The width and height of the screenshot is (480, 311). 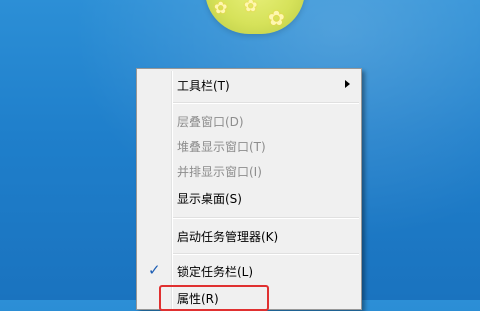 I want to click on menu-item-label: 并排显示窗口(I), so click(x=219, y=172).